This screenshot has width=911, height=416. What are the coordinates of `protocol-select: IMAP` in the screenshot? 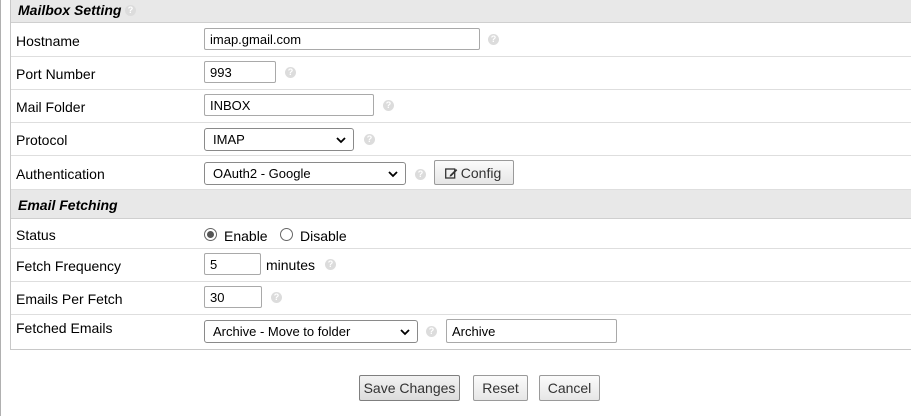 It's located at (279, 139).